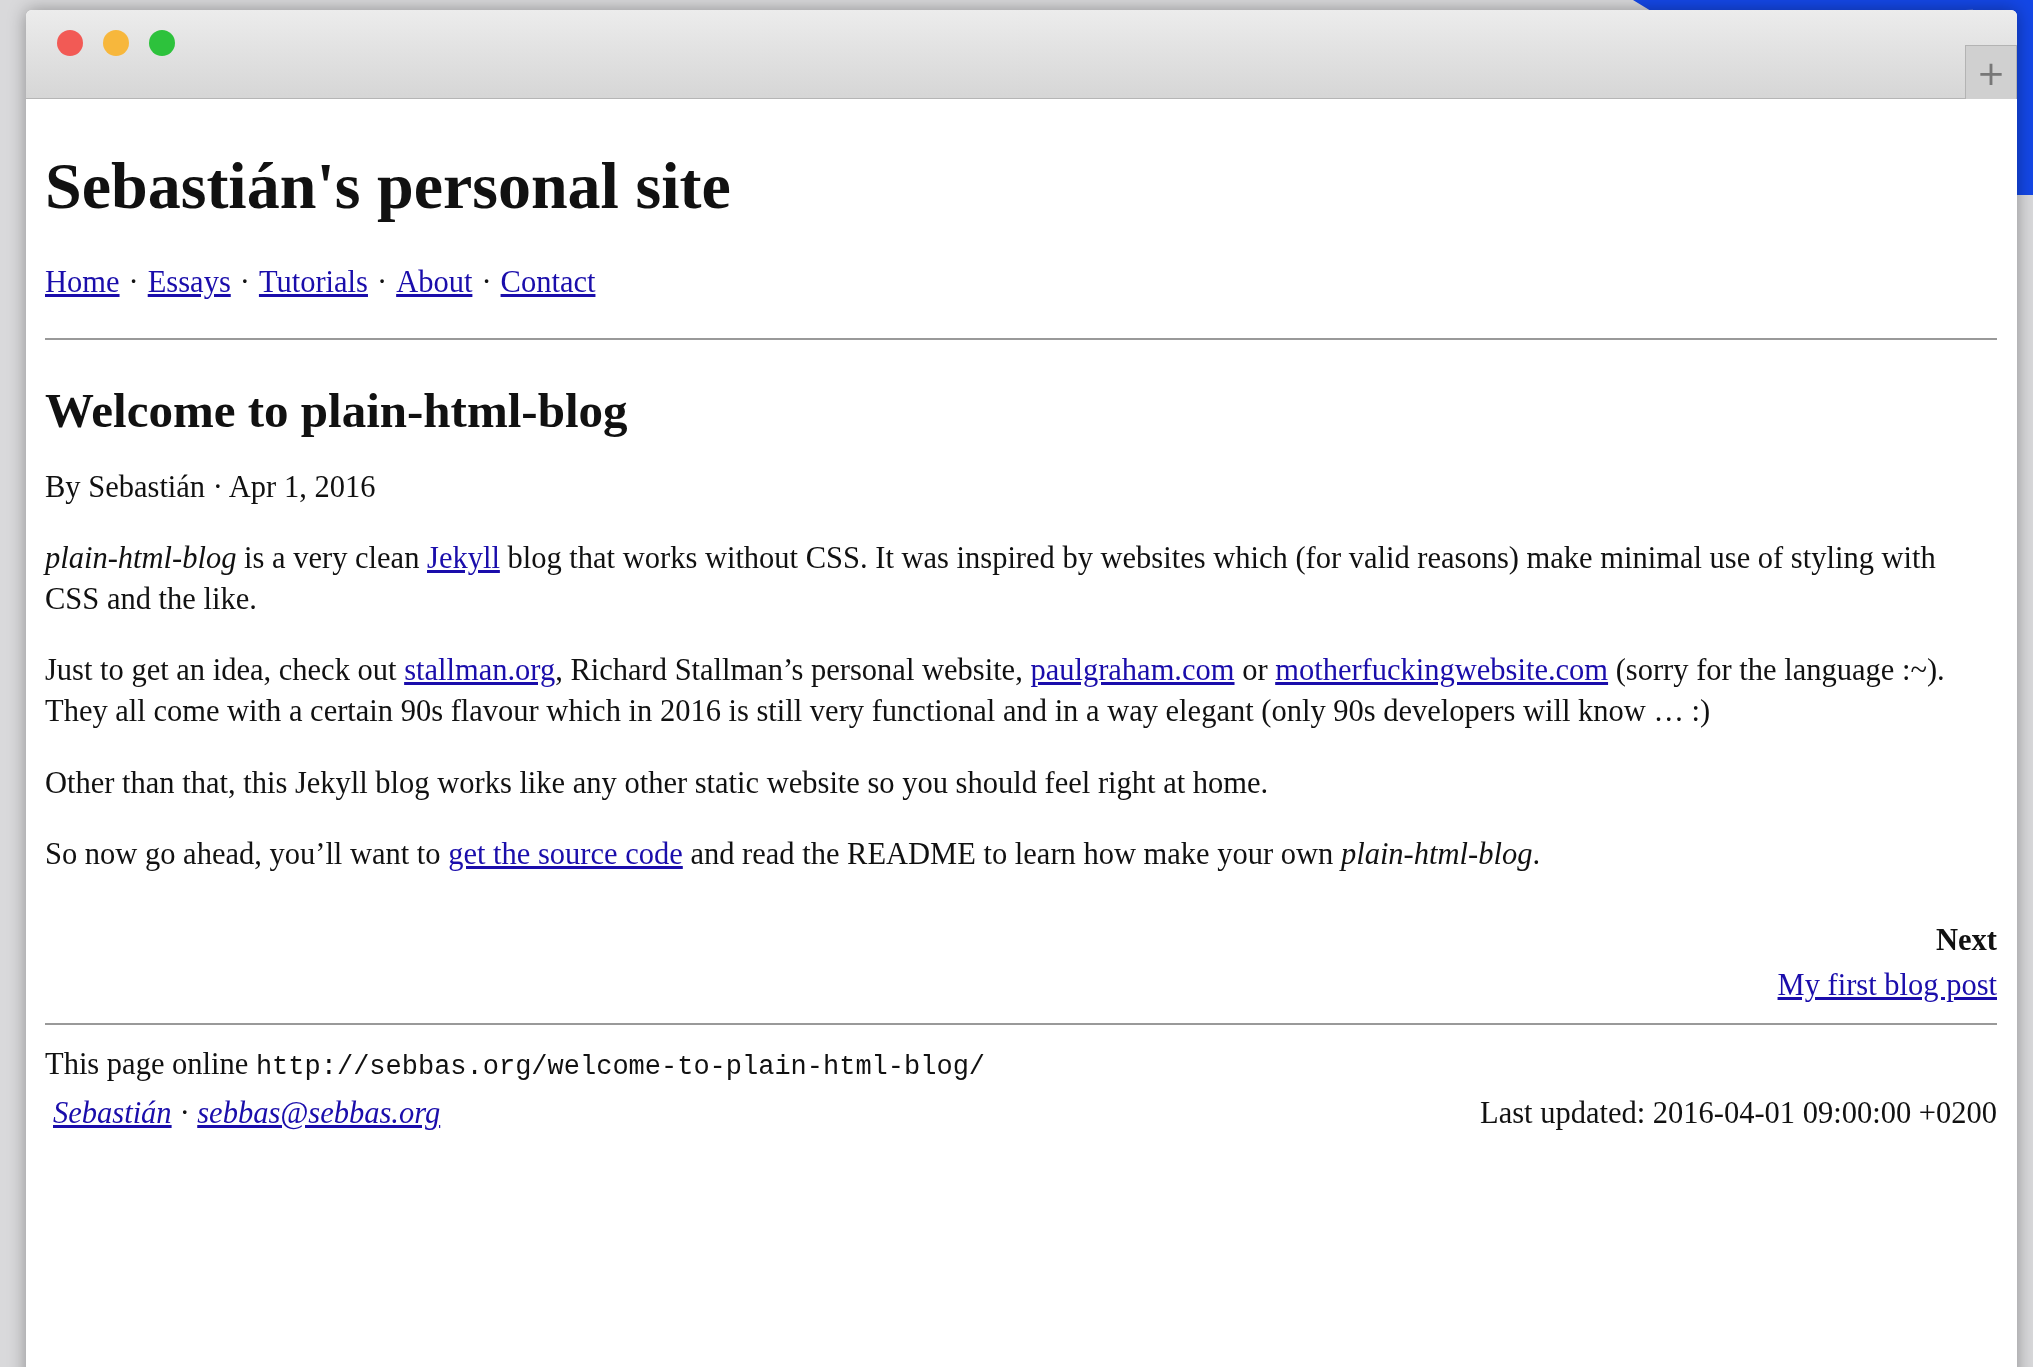  What do you see at coordinates (1738, 1113) in the screenshot?
I see `last-updated: Last updated: 2016-04-01 09:00:00 +0200` at bounding box center [1738, 1113].